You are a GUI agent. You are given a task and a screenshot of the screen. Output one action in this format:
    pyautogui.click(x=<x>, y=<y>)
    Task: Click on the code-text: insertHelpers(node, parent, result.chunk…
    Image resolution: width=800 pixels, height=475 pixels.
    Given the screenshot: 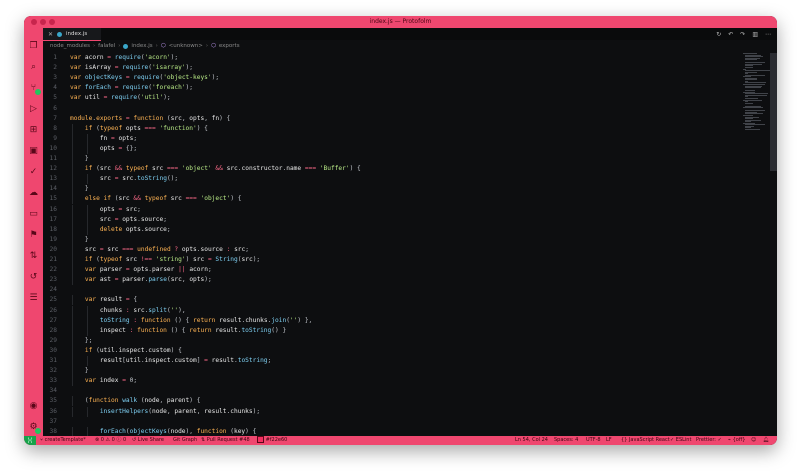 What is the action you would take?
    pyautogui.click(x=180, y=411)
    